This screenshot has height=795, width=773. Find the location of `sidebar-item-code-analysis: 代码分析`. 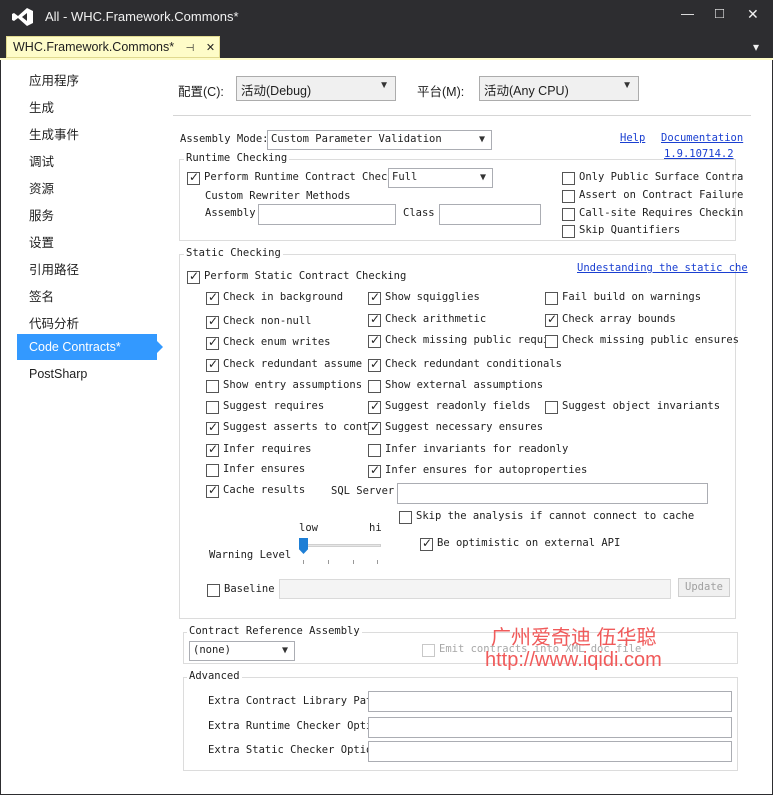

sidebar-item-code-analysis: 代码分析 is located at coordinates (54, 322).